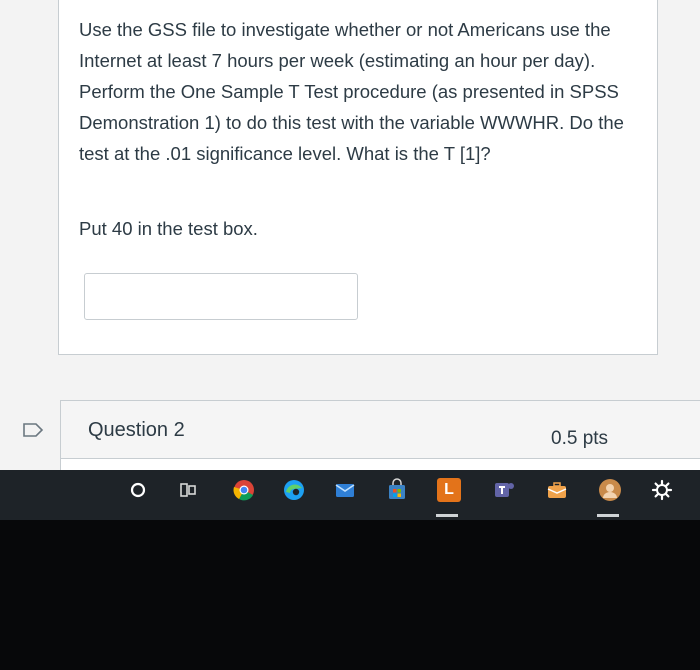 The image size is (700, 670). Describe the element at coordinates (380, 464) in the screenshot. I see `question-2-body` at that location.